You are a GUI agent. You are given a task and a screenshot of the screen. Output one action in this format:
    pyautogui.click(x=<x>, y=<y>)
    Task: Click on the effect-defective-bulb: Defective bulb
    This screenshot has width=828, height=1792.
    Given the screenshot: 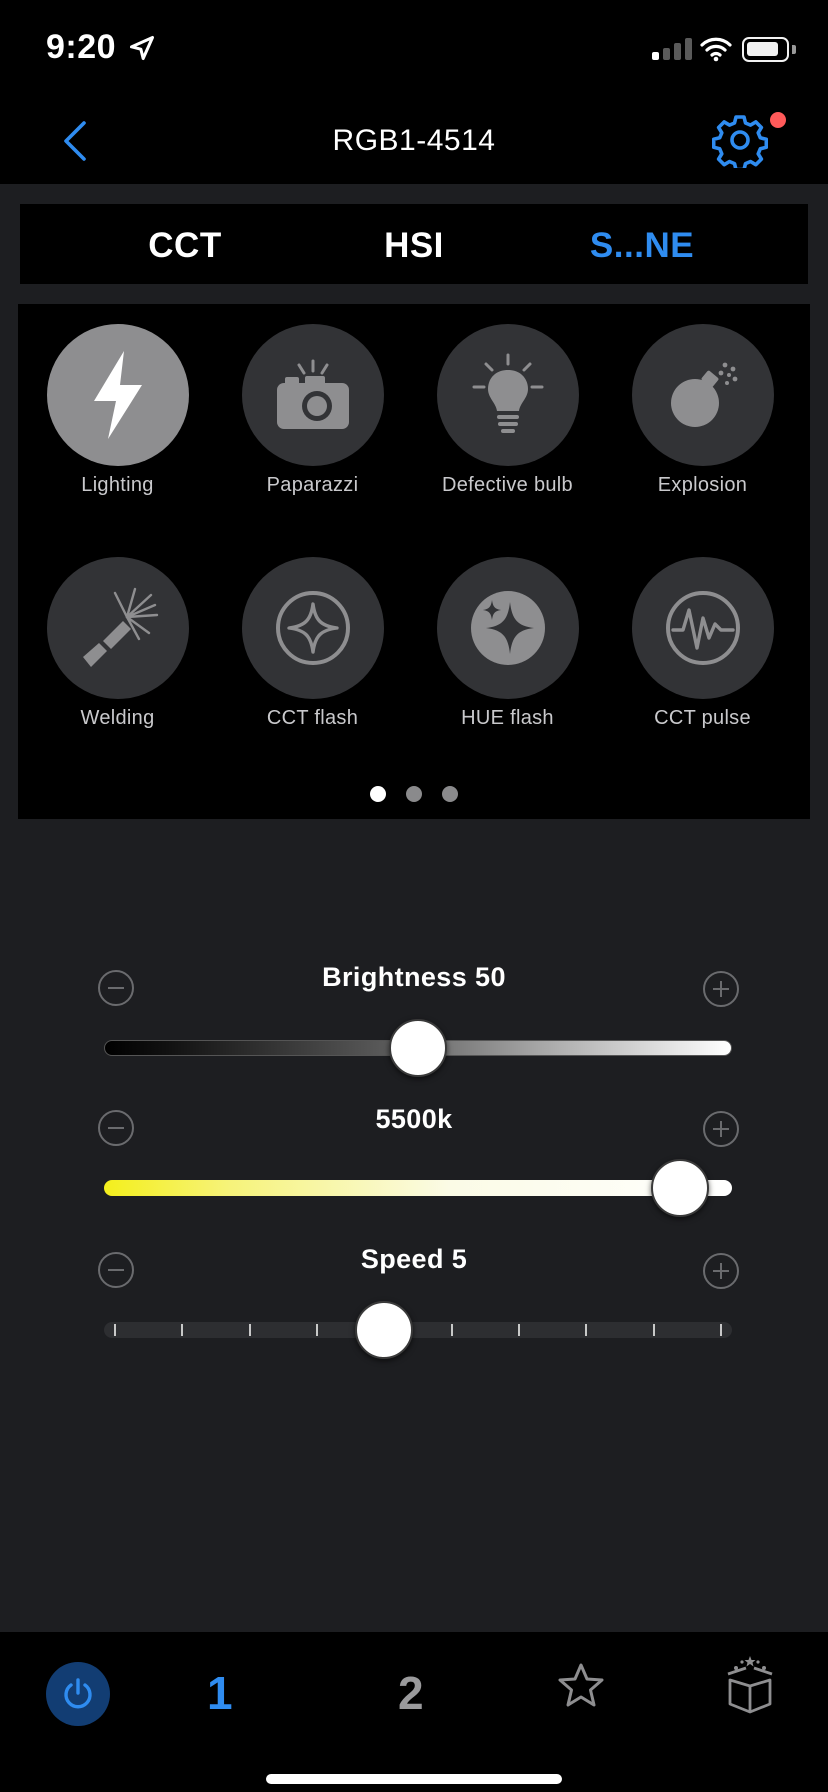 What is the action you would take?
    pyautogui.click(x=507, y=410)
    